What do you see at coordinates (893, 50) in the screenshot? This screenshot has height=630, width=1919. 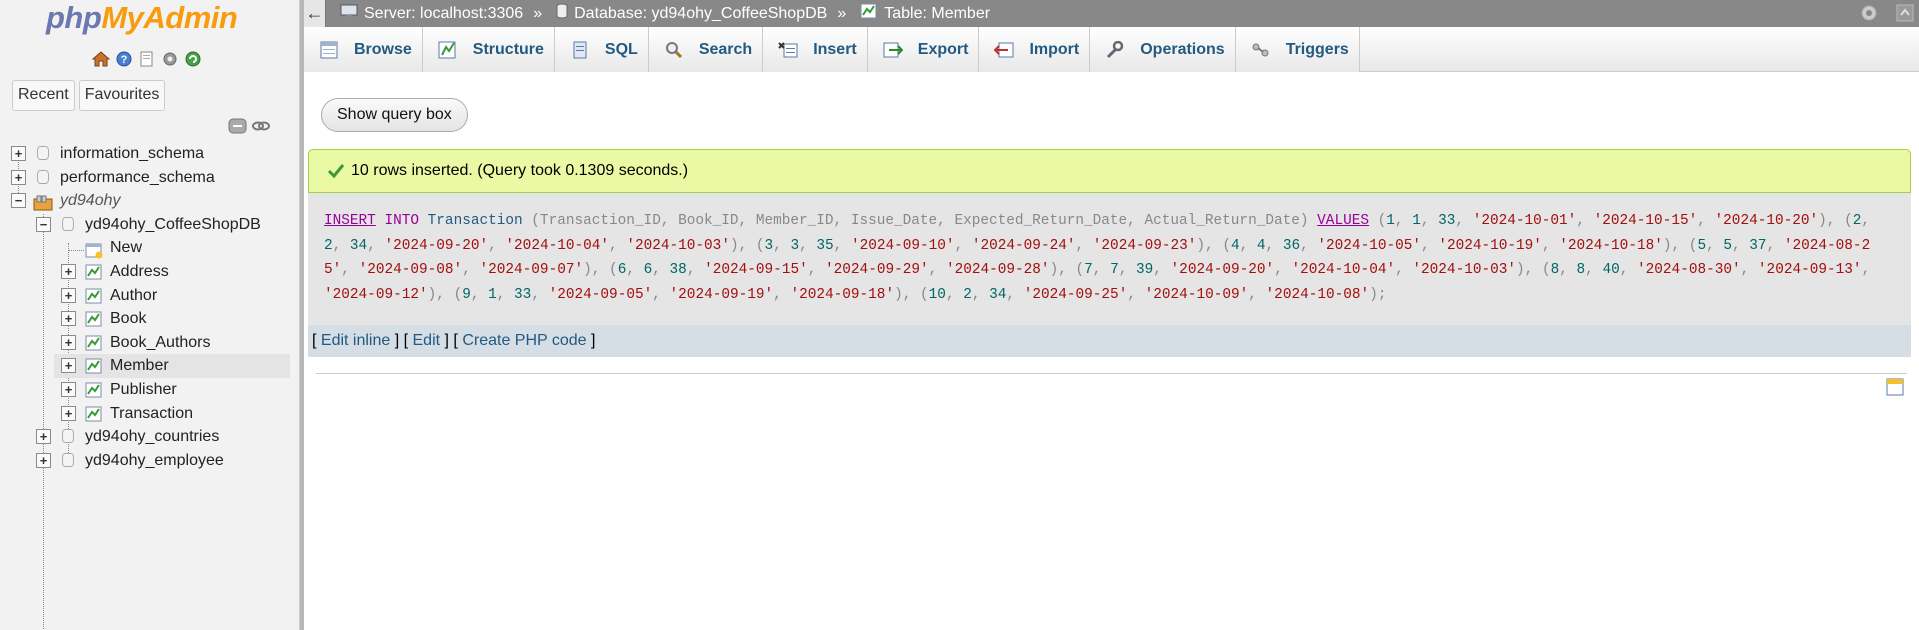 I see `export-icon` at bounding box center [893, 50].